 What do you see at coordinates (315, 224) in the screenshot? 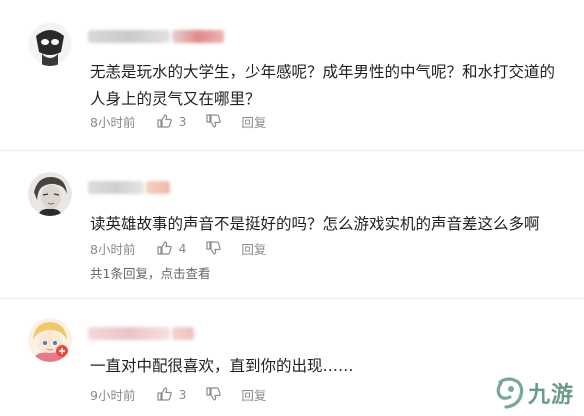
I see `comment-text: 读英雄故事的声音不是挺好的吗？怎么游戏实机的声音差这么多啊` at bounding box center [315, 224].